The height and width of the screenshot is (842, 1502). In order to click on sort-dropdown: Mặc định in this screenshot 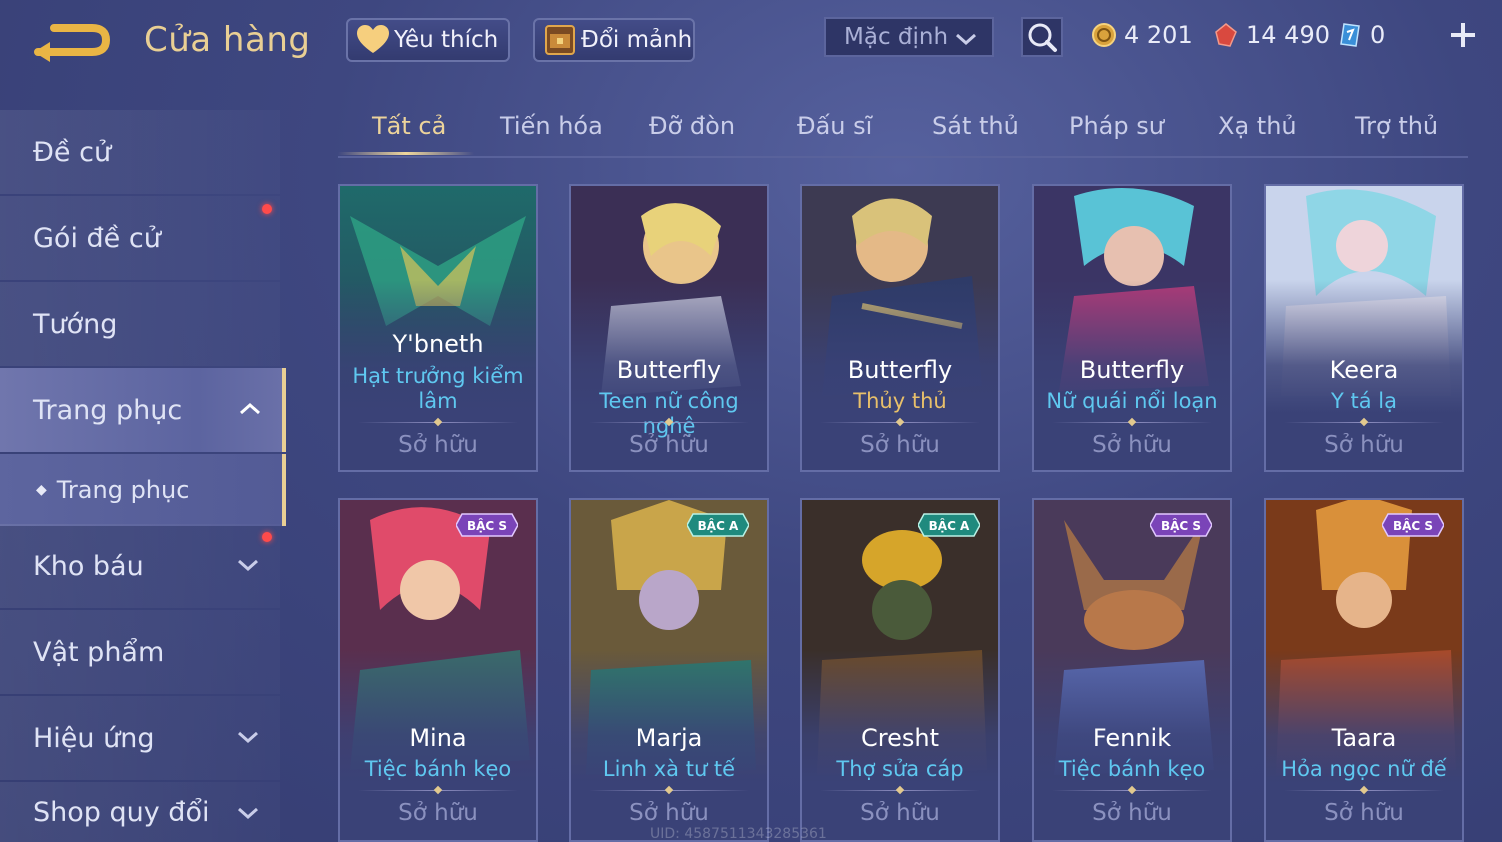, I will do `click(909, 37)`.